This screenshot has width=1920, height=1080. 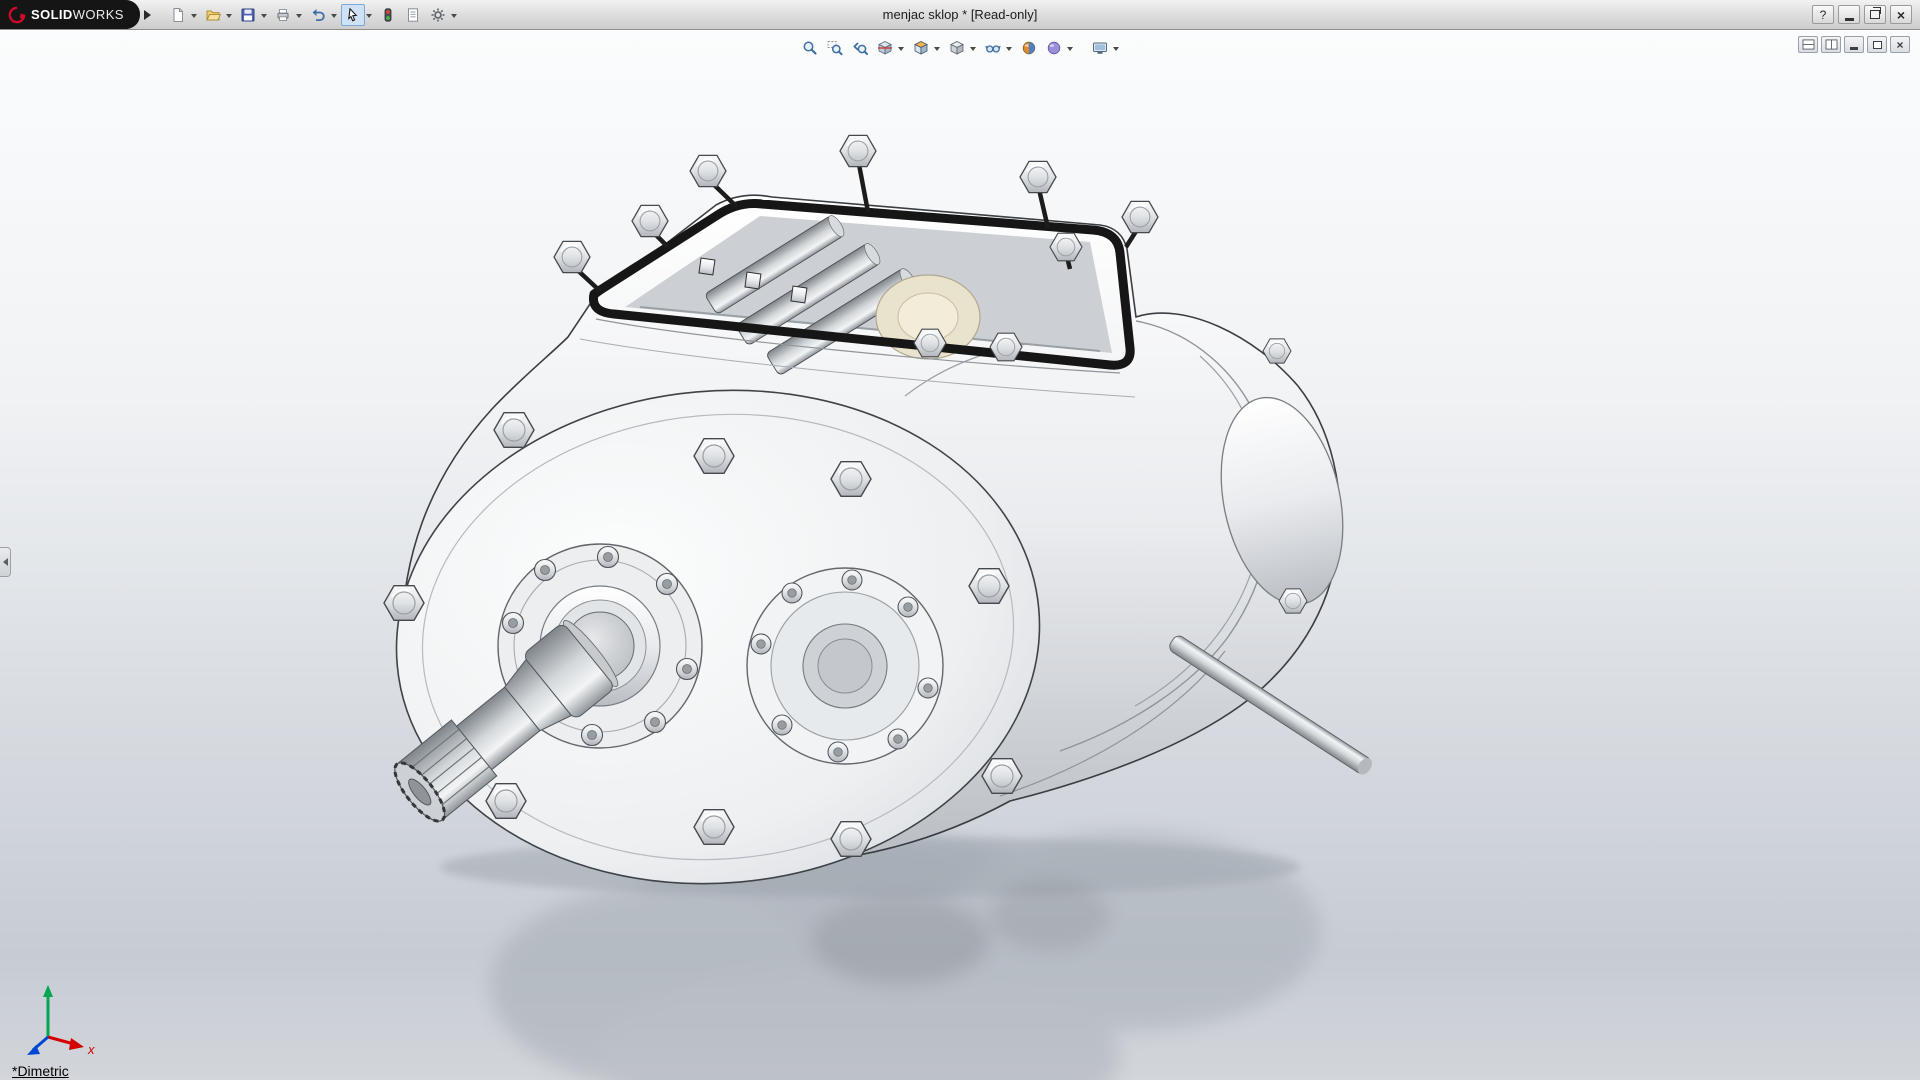 I want to click on close-button: ×, so click(x=1901, y=14).